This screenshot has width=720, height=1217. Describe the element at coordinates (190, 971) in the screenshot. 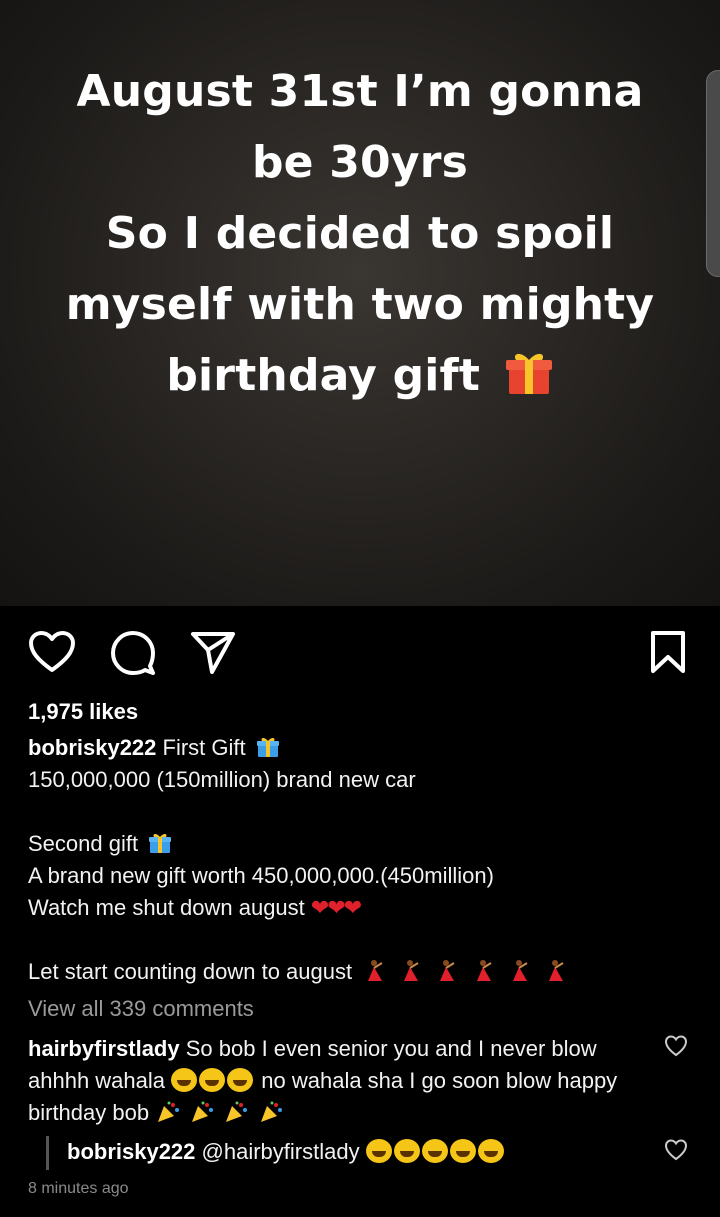

I see `caption-text: Let start counting down to august` at that location.